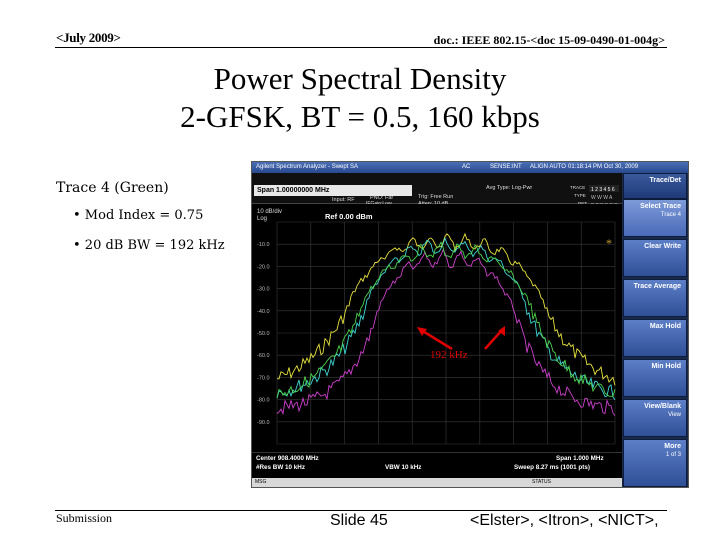 This screenshot has height=540, width=720. Describe the element at coordinates (580, 195) in the screenshot. I see `type-indicator: TYPE` at that location.